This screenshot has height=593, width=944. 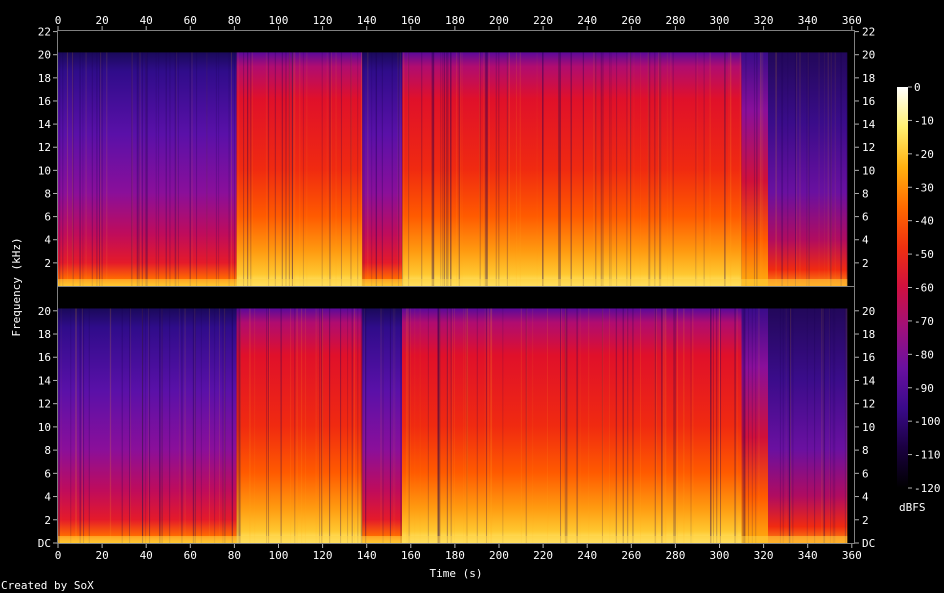 What do you see at coordinates (234, 20) in the screenshot?
I see `x-tick-label-top: 80` at bounding box center [234, 20].